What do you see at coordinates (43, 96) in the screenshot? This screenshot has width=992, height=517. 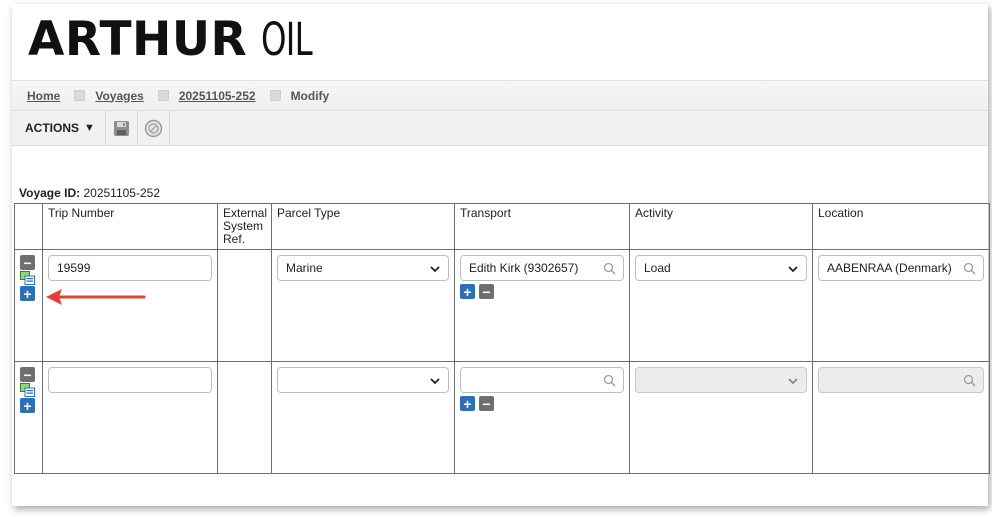 I see `breadcrumb-home: Home` at bounding box center [43, 96].